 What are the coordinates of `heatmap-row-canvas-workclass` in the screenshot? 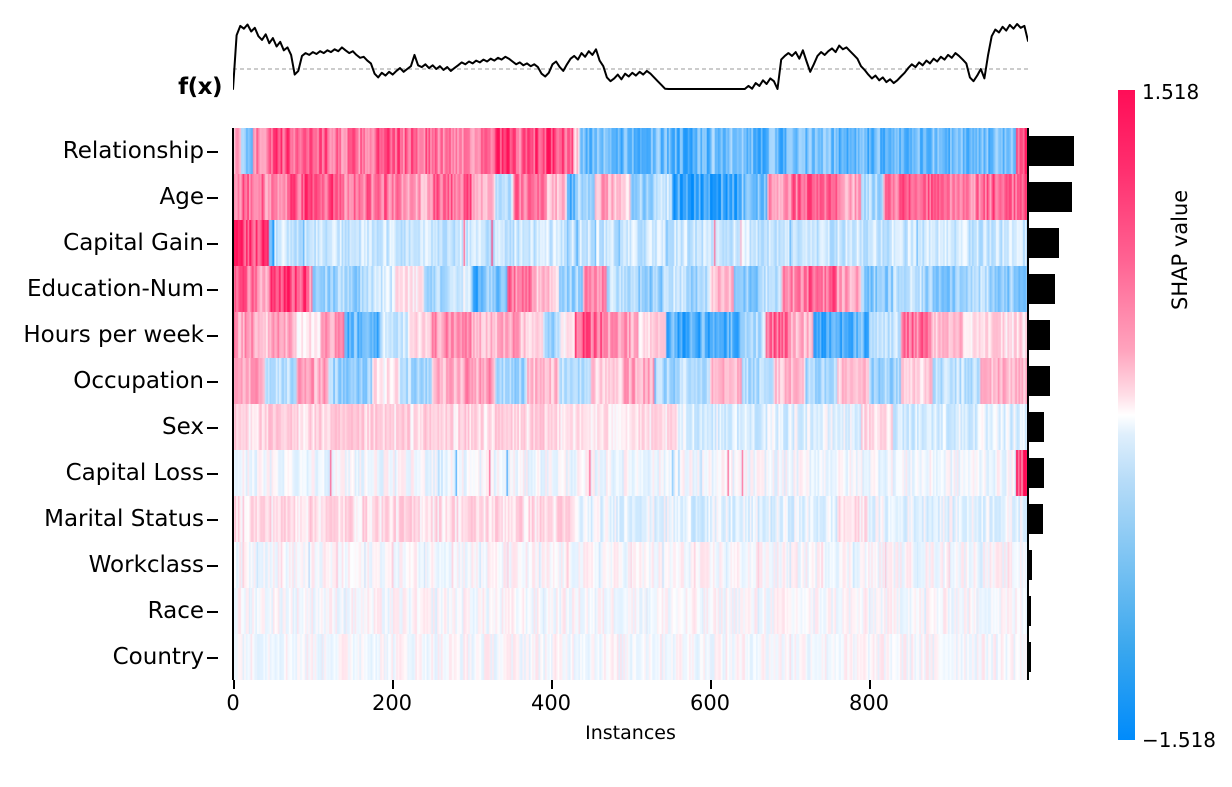 It's located at (630, 565).